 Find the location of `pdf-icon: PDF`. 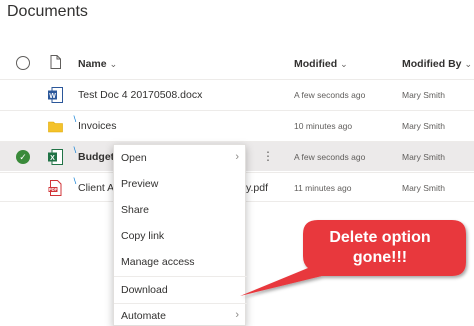

pdf-icon: PDF is located at coordinates (55, 188).